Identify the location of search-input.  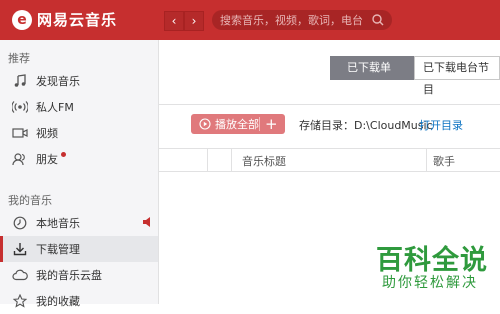
(292, 20).